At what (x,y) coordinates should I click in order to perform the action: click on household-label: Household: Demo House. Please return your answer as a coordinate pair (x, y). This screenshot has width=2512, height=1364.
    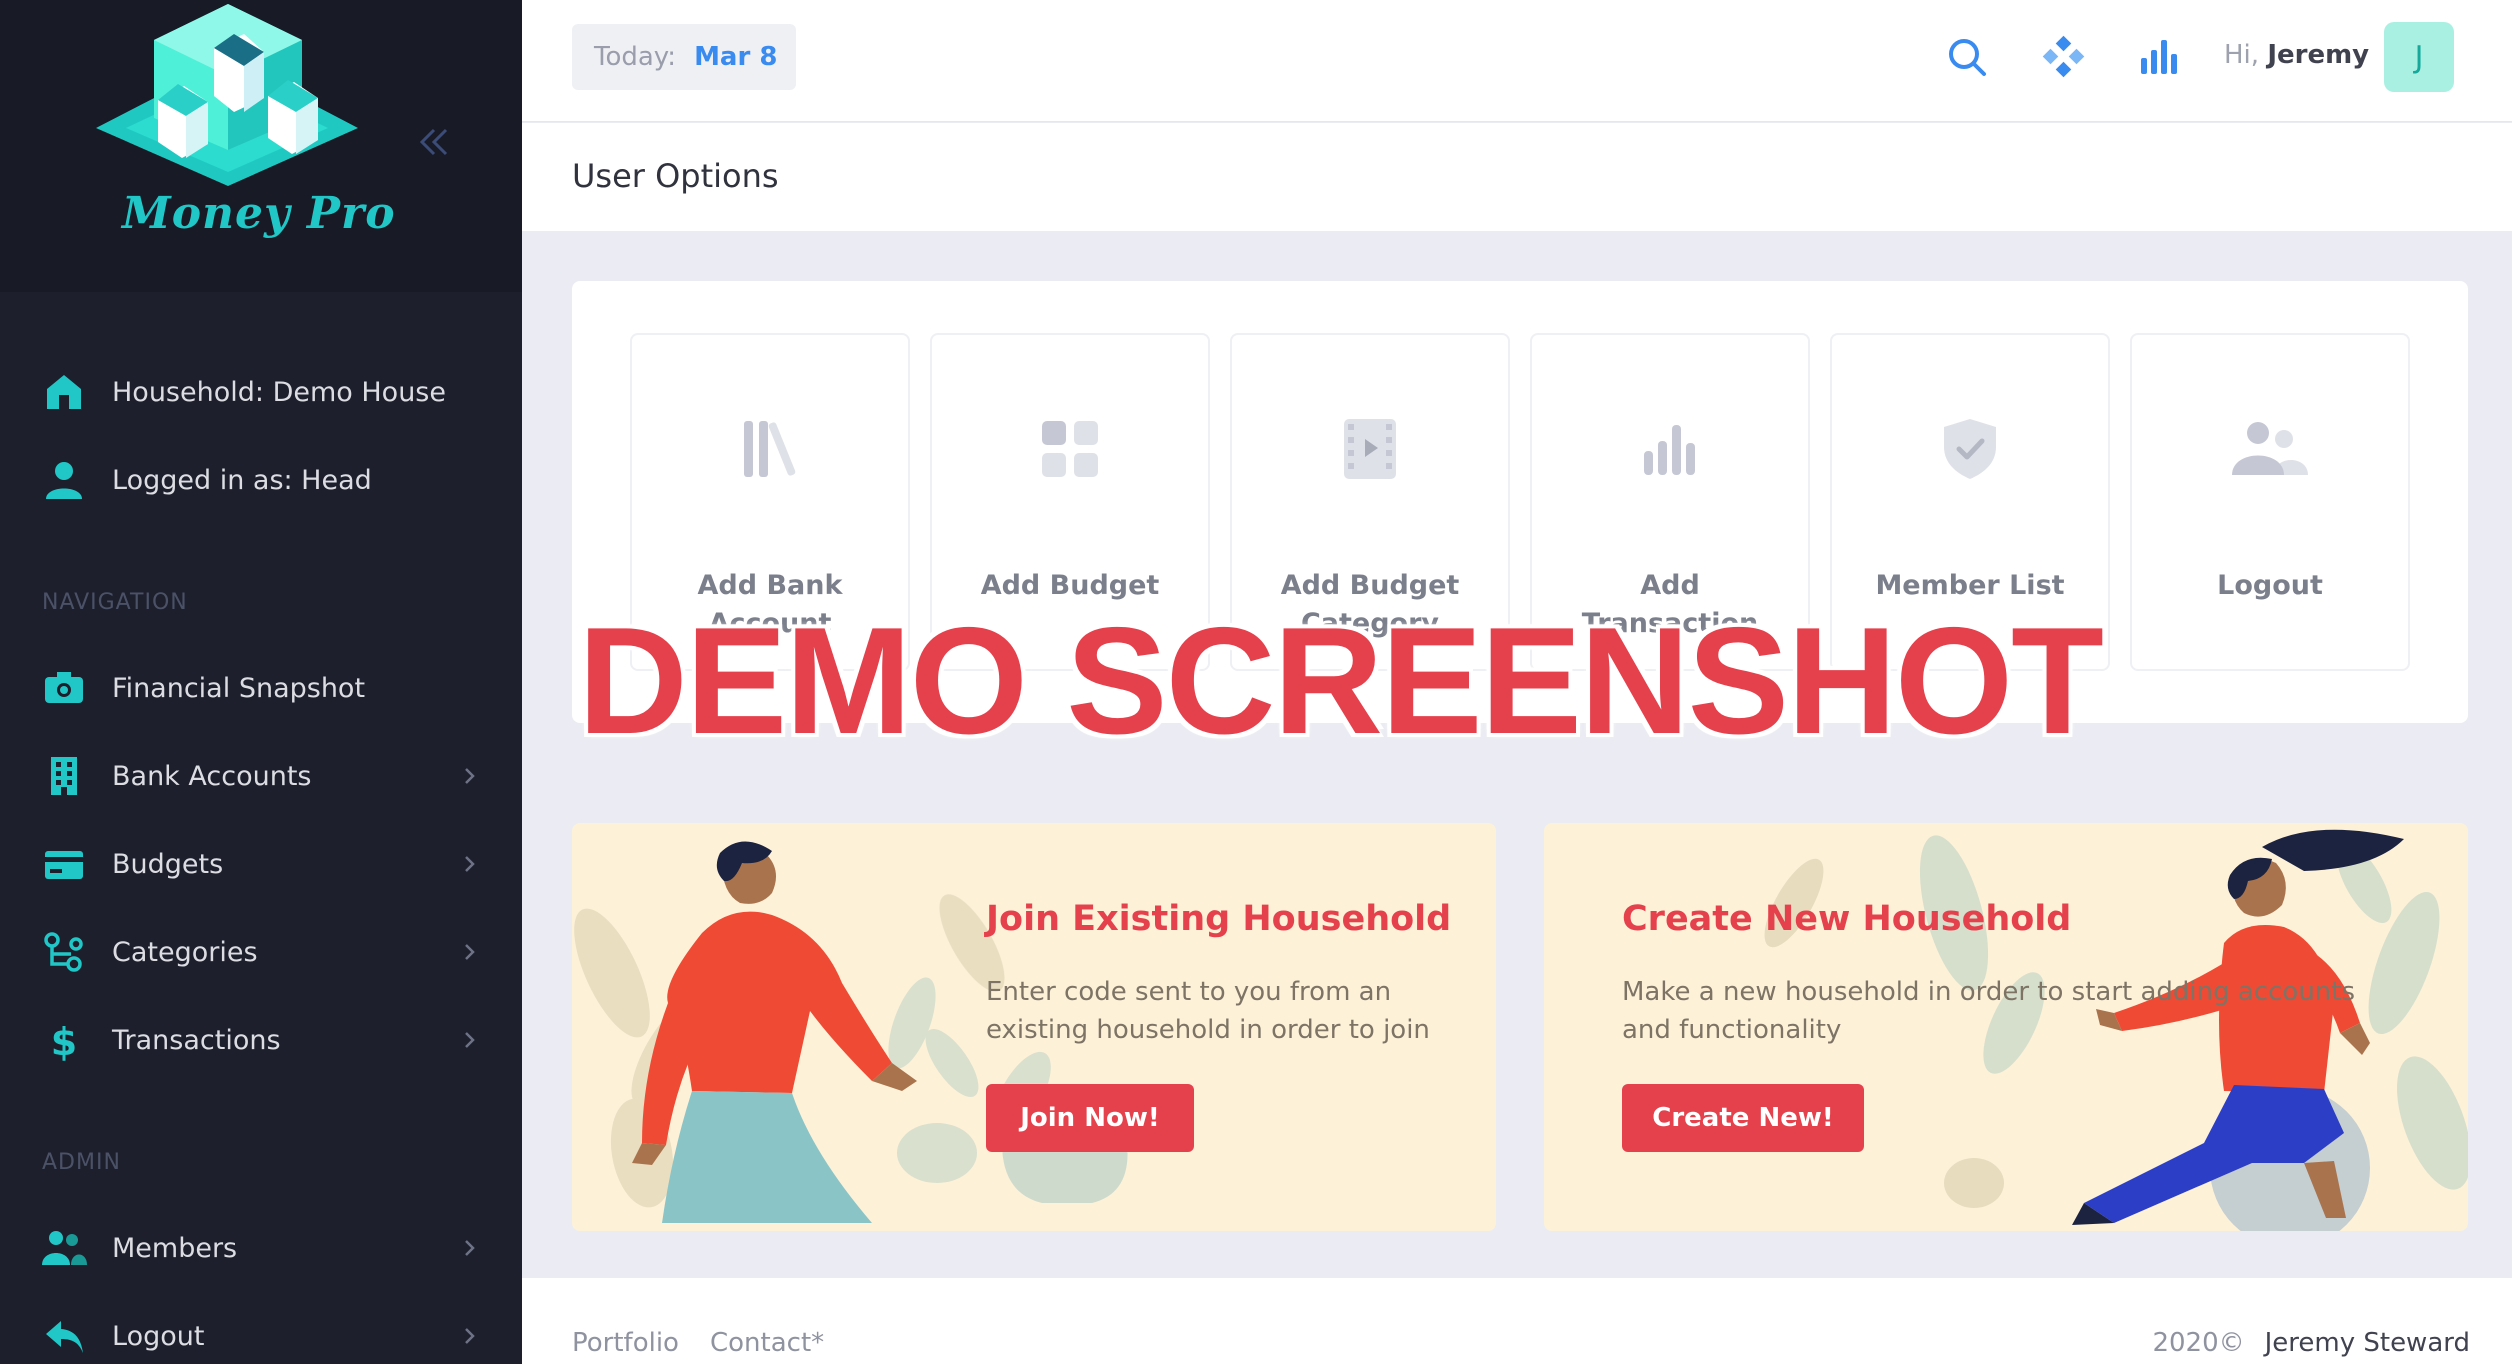
    Looking at the image, I should click on (279, 392).